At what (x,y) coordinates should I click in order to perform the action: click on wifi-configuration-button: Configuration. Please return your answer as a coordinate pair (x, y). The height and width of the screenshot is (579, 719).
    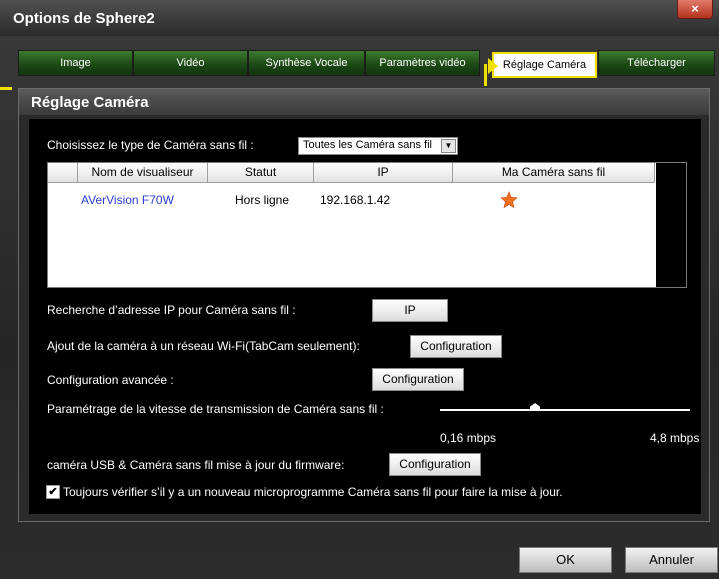
    Looking at the image, I should click on (456, 346).